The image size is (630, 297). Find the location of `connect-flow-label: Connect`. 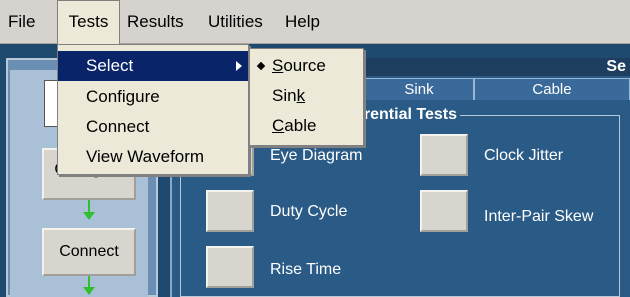

connect-flow-label: Connect is located at coordinates (89, 251).